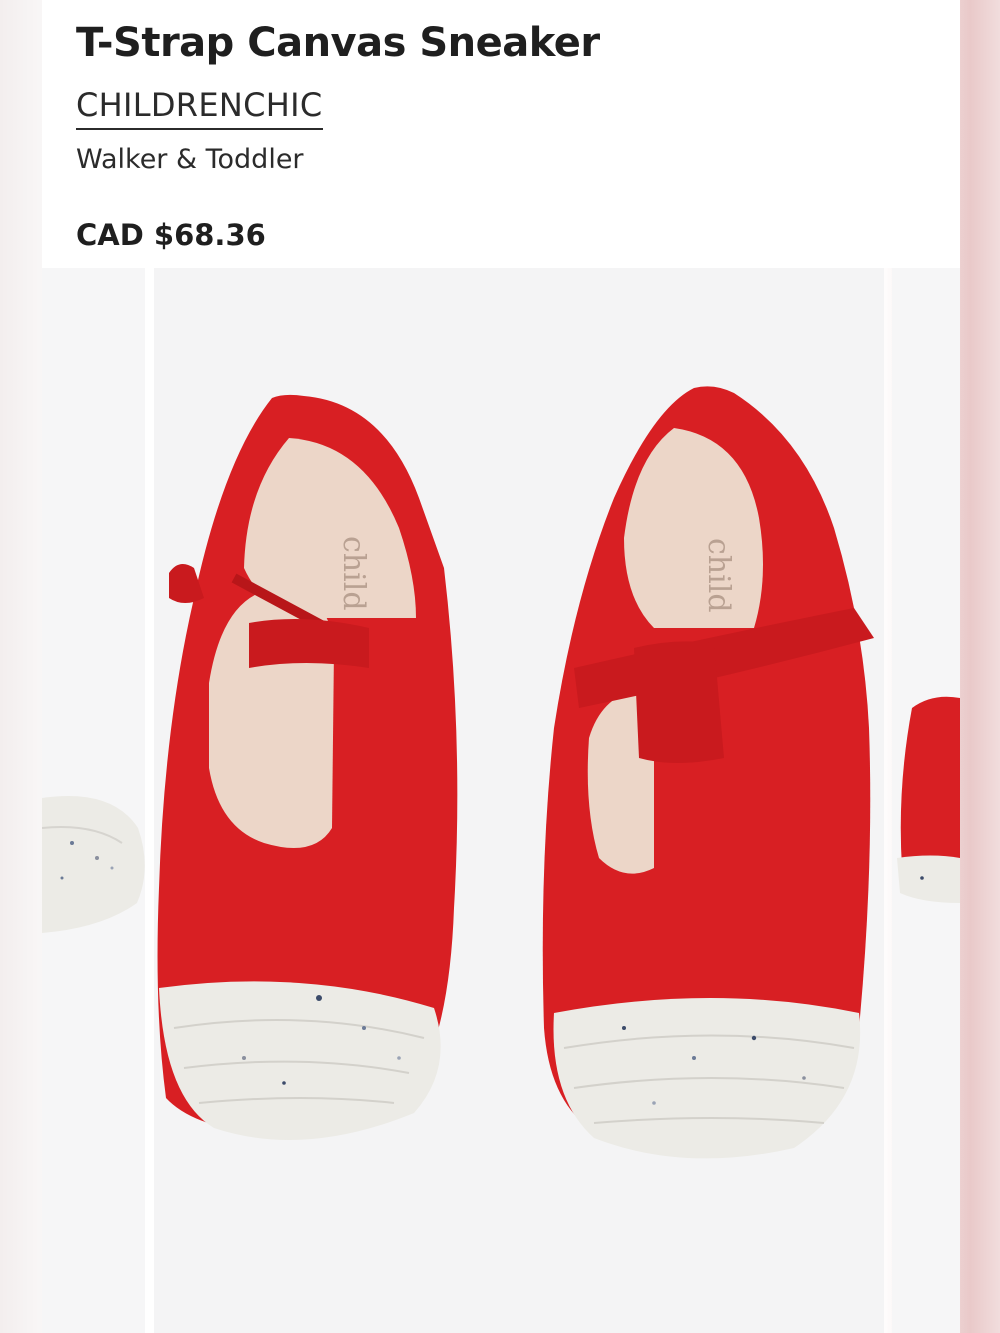 The height and width of the screenshot is (1333, 1000). Describe the element at coordinates (93, 800) in the screenshot. I see `carousel-previous-image` at that location.